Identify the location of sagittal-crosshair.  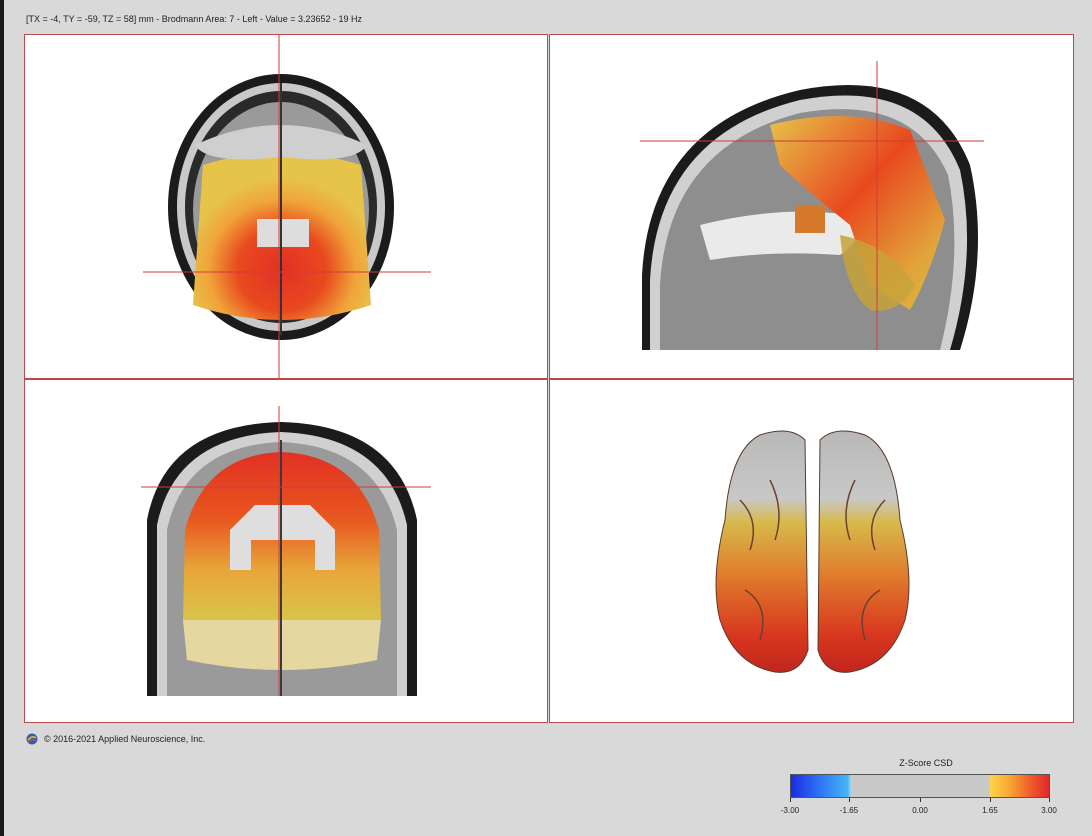
(812, 205).